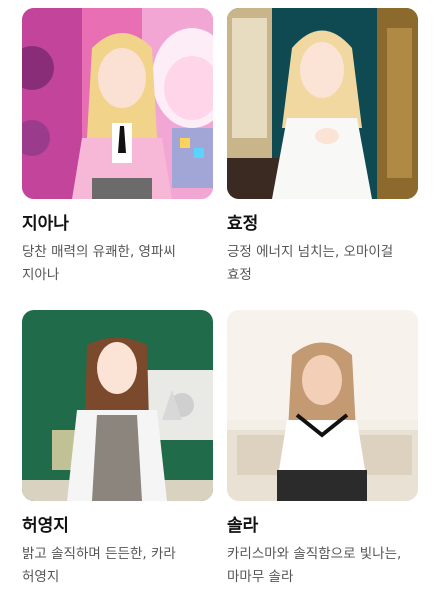 The height and width of the screenshot is (600, 438). What do you see at coordinates (310, 263) in the screenshot?
I see `card-description: 긍정 에너지 넘치는, 오마이걸 효정` at bounding box center [310, 263].